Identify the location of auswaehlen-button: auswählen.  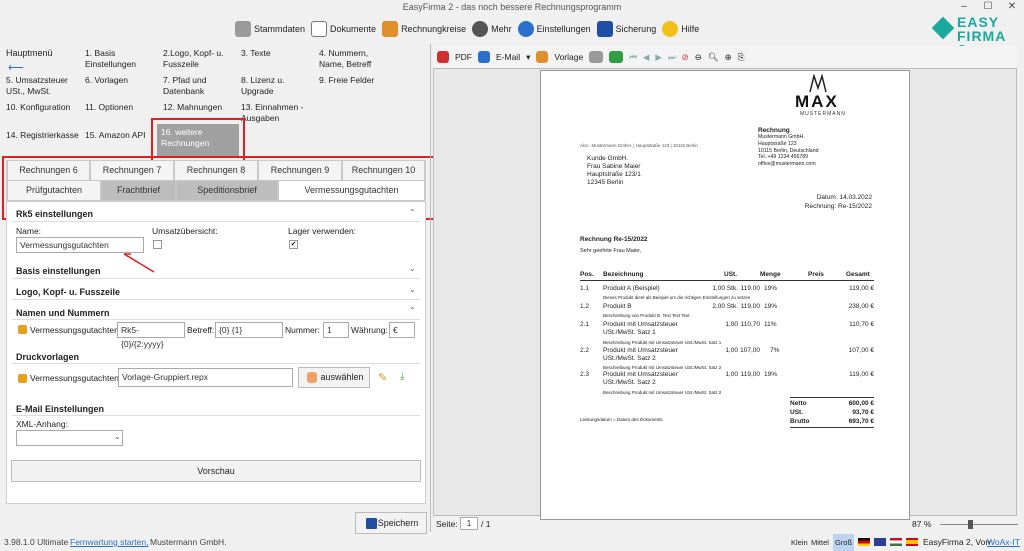
(334, 377).